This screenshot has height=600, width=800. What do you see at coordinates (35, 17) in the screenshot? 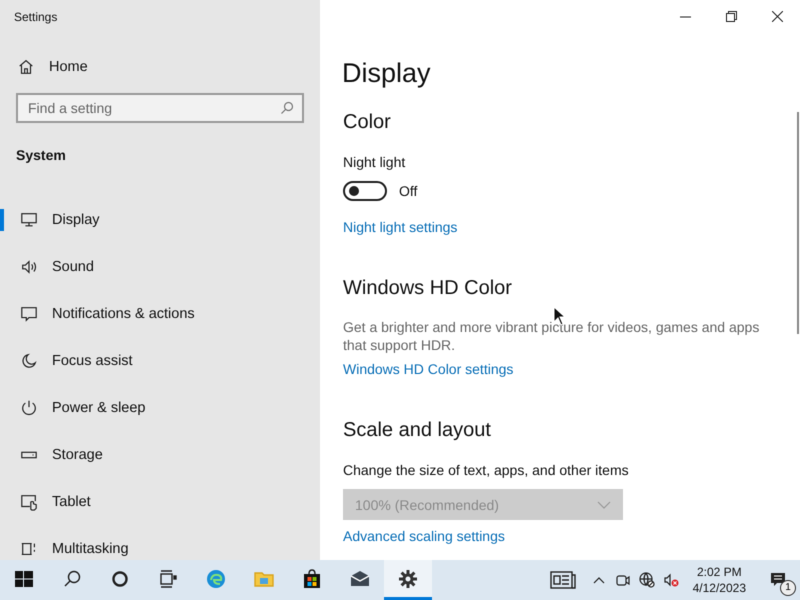
I see `window-title: Settings` at bounding box center [35, 17].